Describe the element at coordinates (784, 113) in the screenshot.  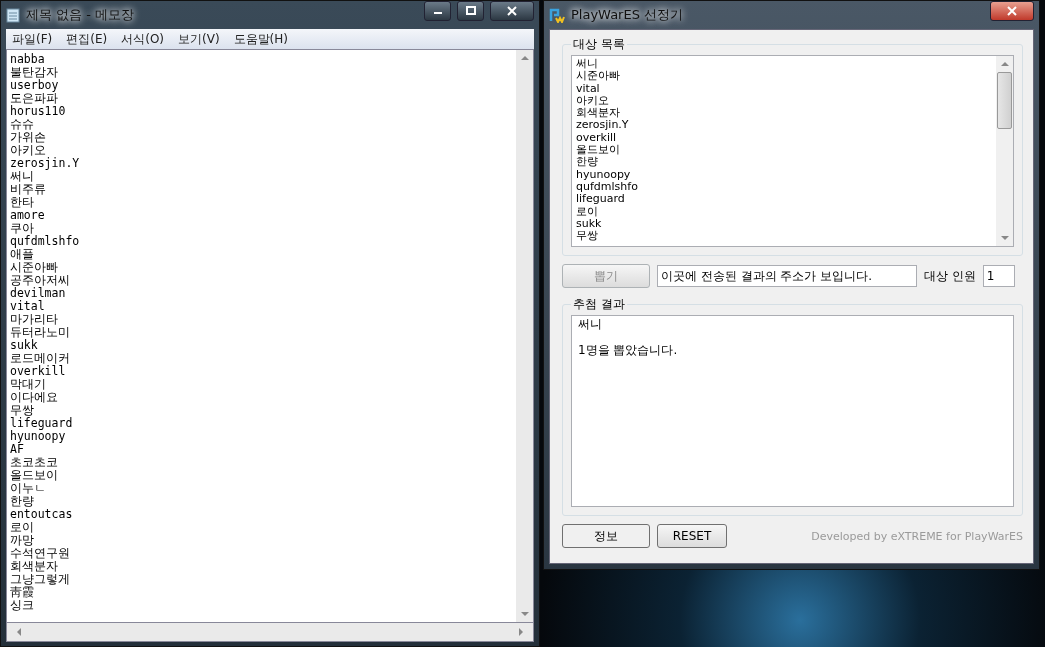
I see `list-item: 회색분자` at that location.